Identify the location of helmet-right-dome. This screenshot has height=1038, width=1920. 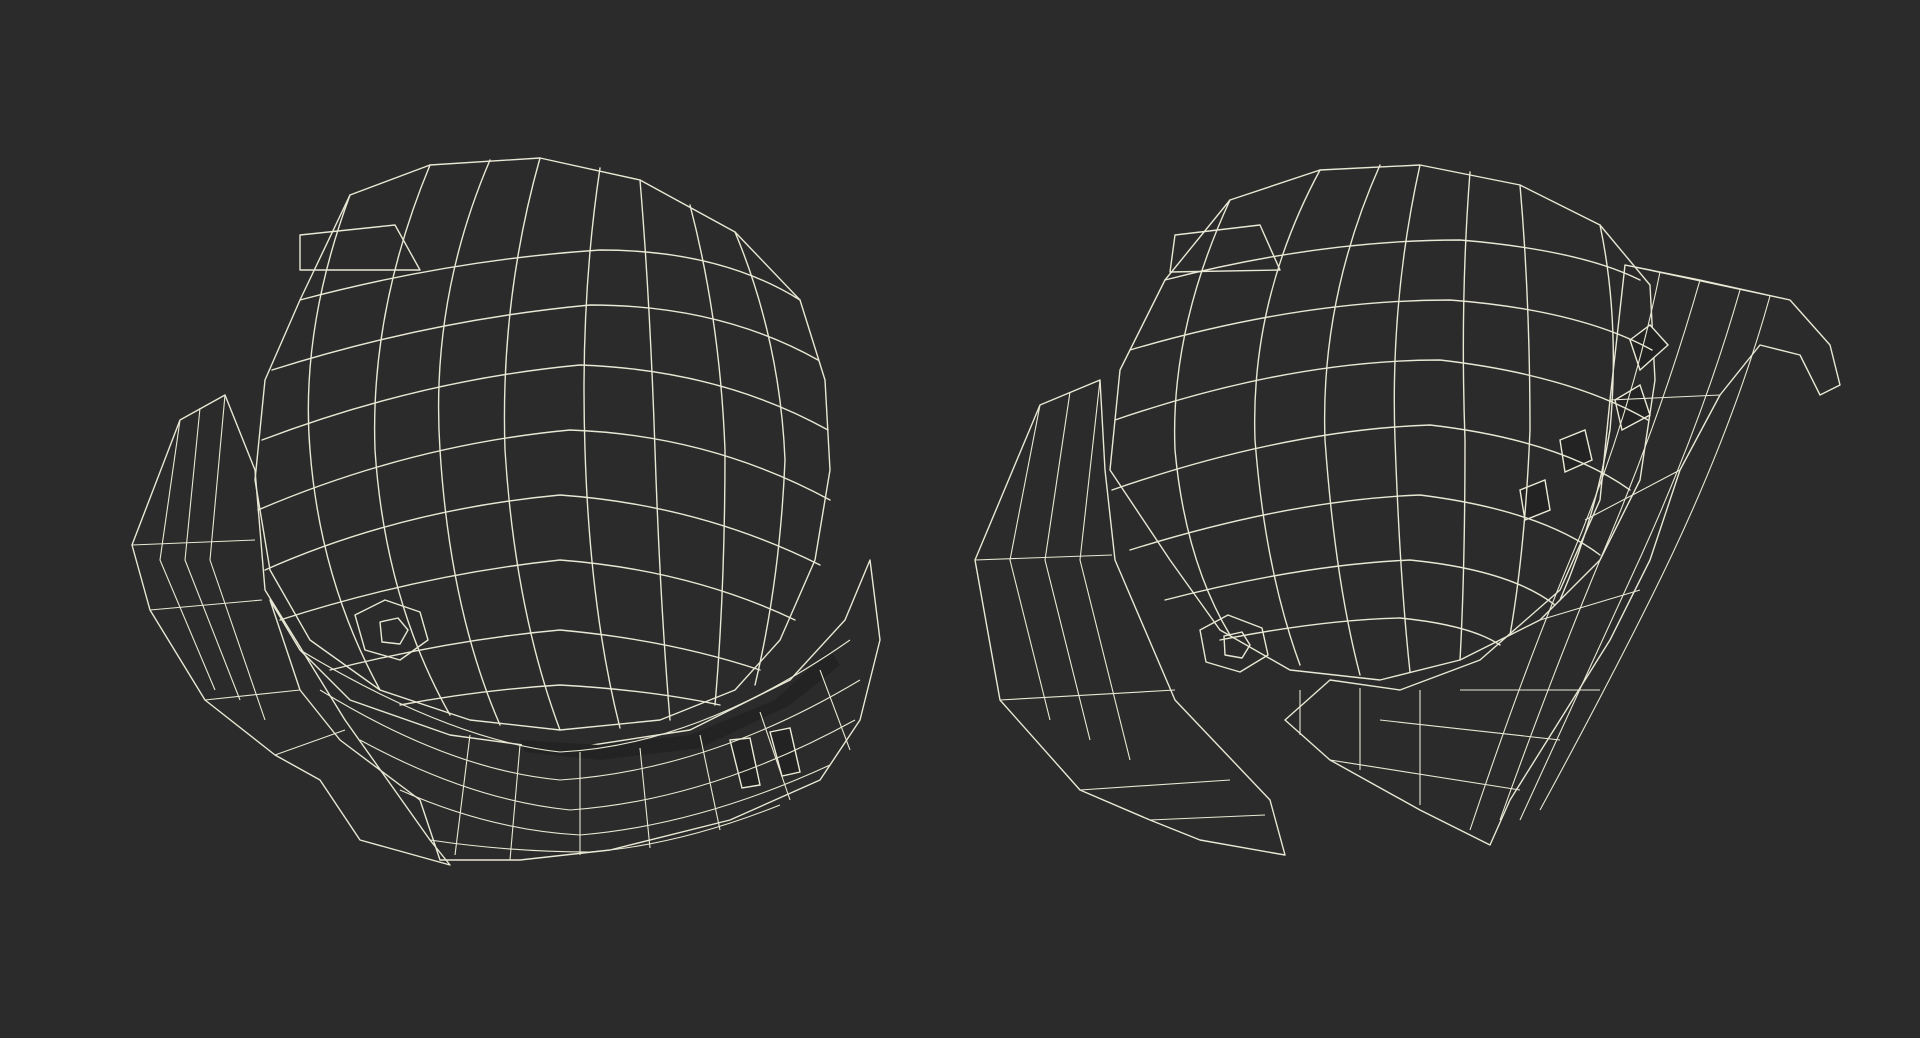
(1382, 422).